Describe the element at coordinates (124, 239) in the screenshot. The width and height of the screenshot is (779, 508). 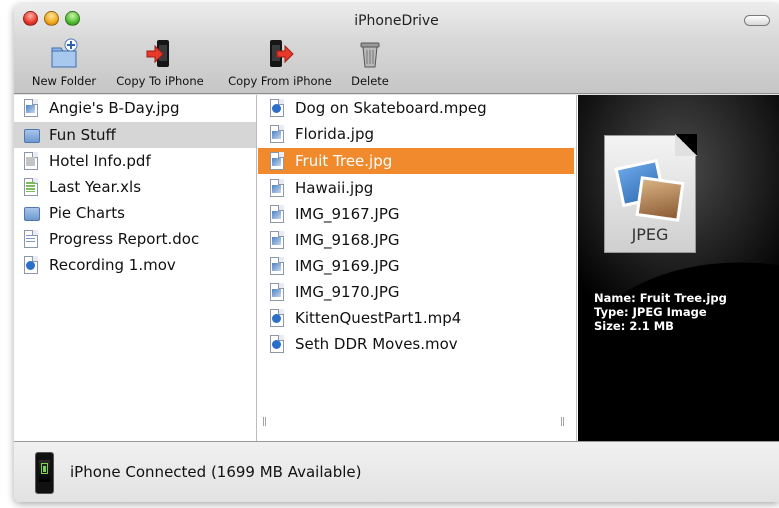
I see `file-name: Progress Report.doc` at that location.